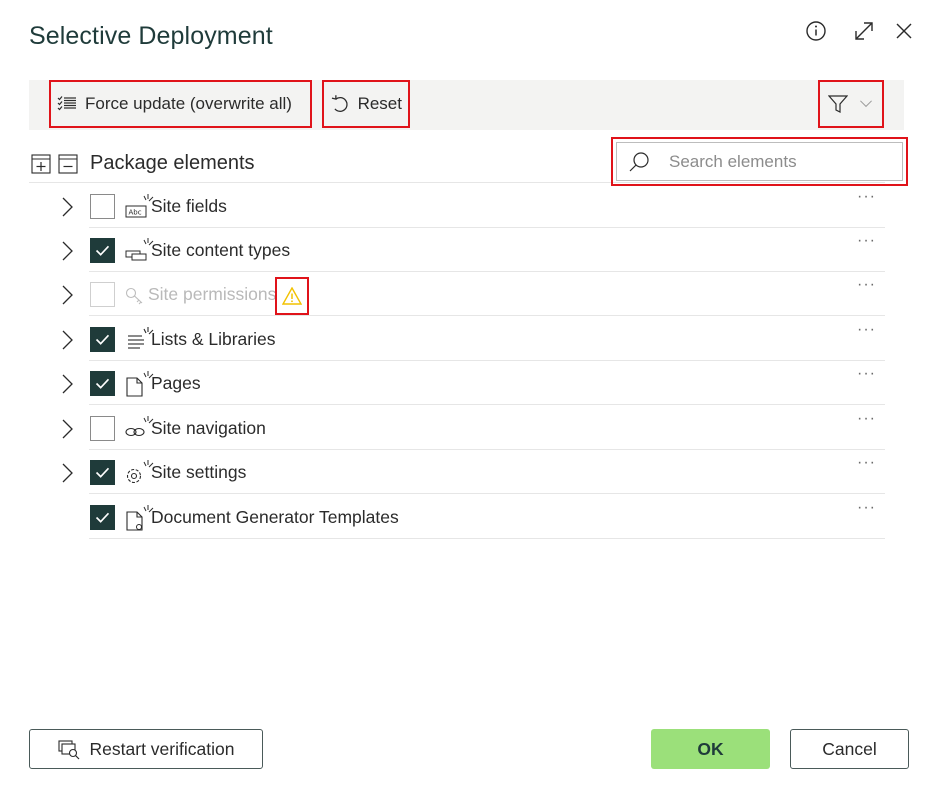 The width and height of the screenshot is (935, 788). I want to click on force-update-label: Force update (overwrite all), so click(188, 103).